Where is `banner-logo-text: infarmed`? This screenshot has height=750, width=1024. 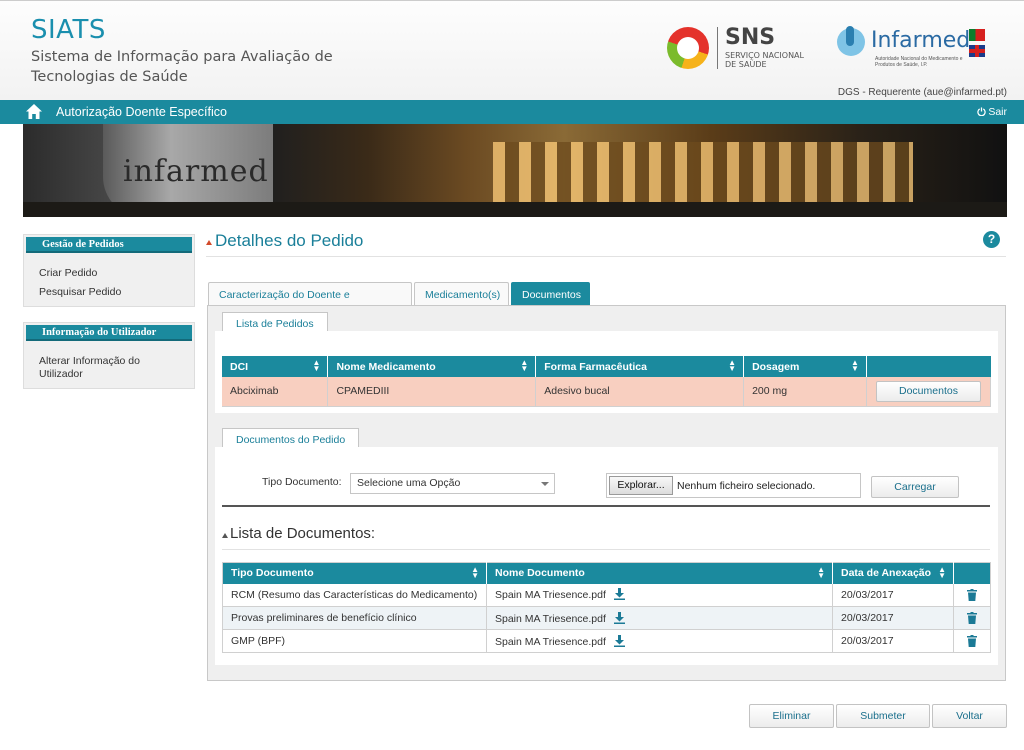
banner-logo-text: infarmed is located at coordinates (196, 171).